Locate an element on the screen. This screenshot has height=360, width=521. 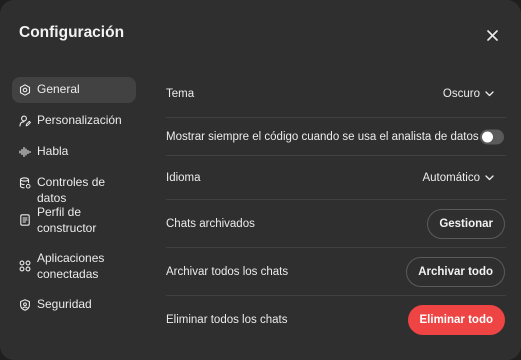
sidebar-item-label: Personalización is located at coordinates (79, 120).